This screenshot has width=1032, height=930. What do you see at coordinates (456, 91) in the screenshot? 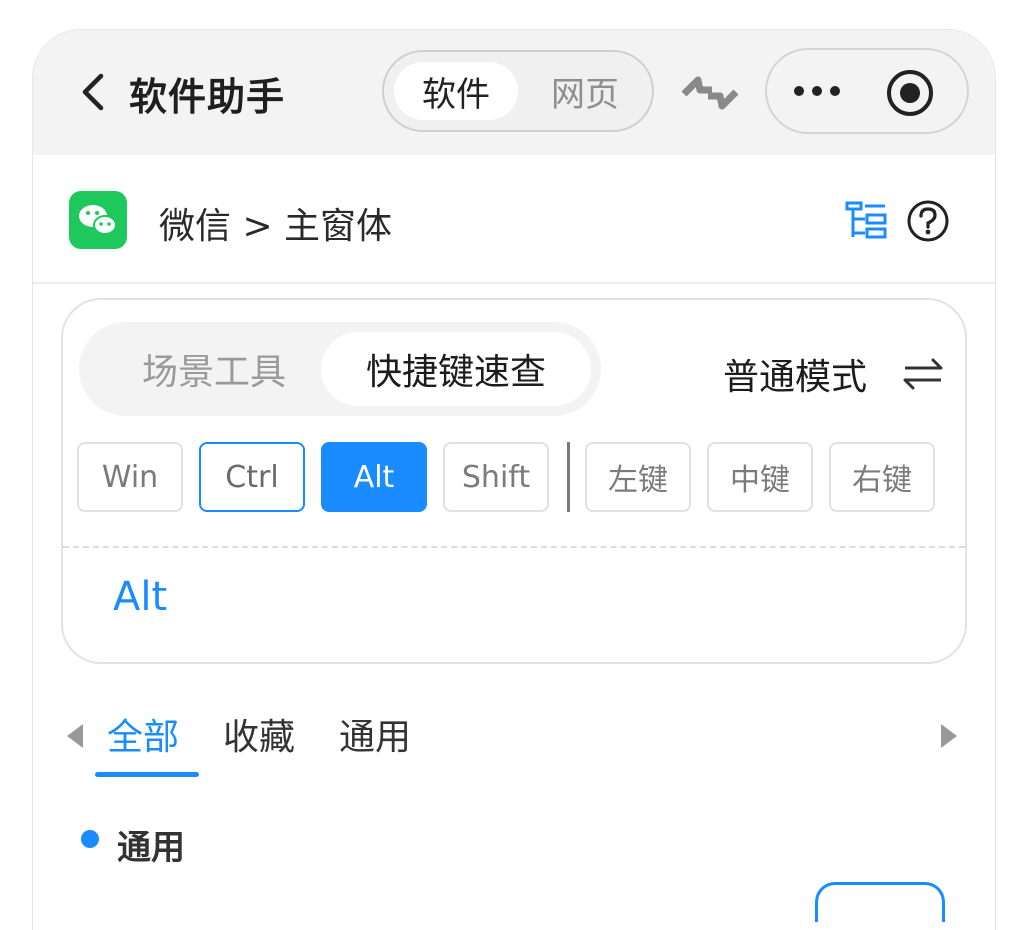
I see `segment-software: 软件` at bounding box center [456, 91].